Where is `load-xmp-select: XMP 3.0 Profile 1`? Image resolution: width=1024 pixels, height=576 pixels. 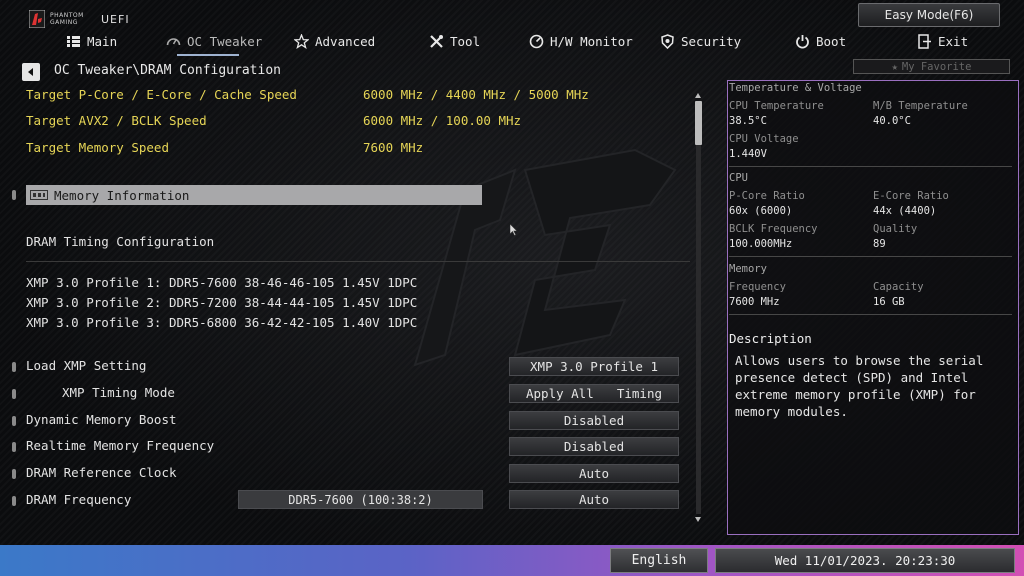
load-xmp-select: XMP 3.0 Profile 1 is located at coordinates (594, 366).